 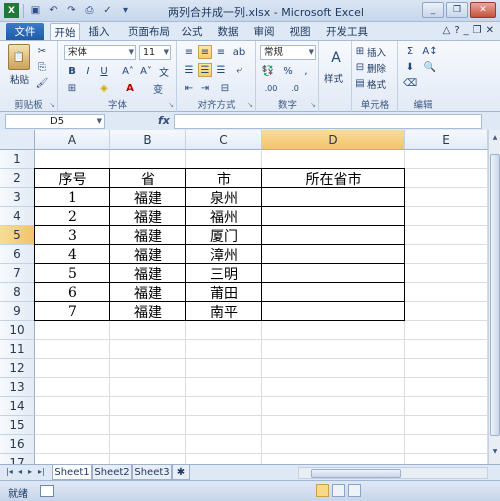 What do you see at coordinates (71, 10) in the screenshot?
I see `redo-icon: ↷` at bounding box center [71, 10].